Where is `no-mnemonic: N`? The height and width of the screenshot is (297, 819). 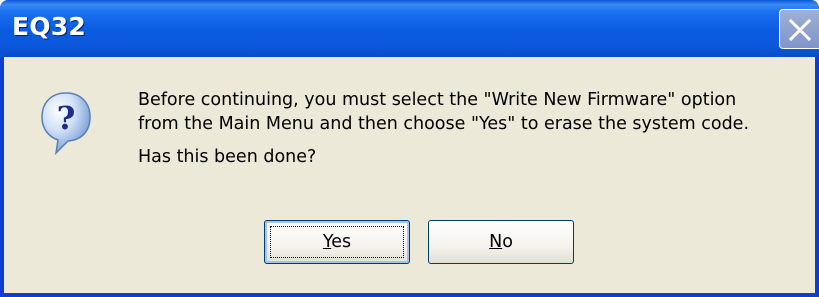 no-mnemonic: N is located at coordinates (496, 242).